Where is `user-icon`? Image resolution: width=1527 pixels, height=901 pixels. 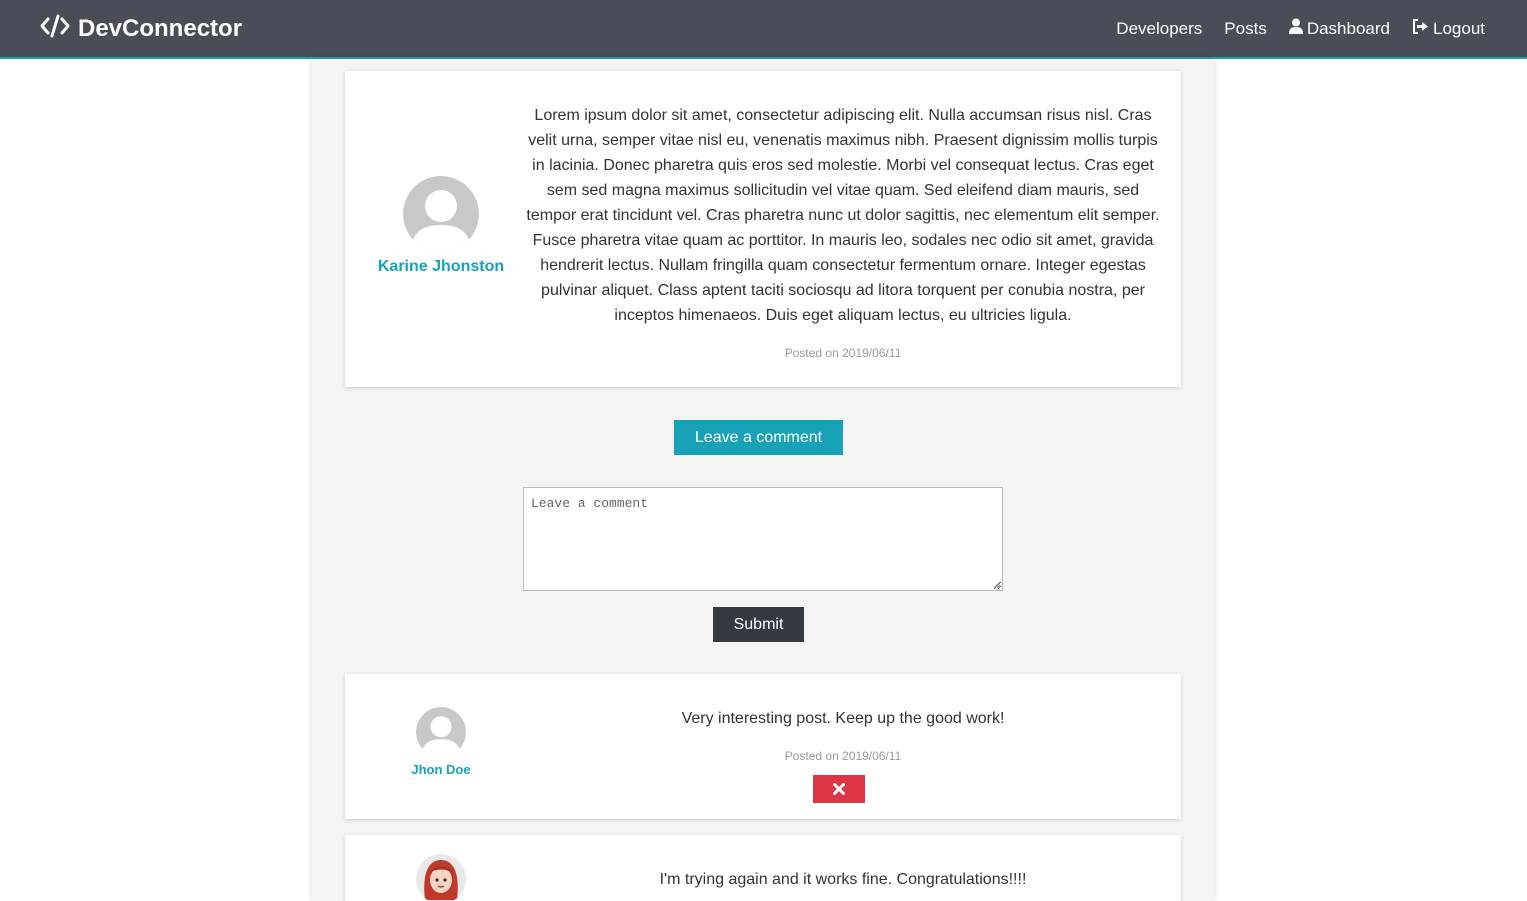
user-icon is located at coordinates (1295, 28).